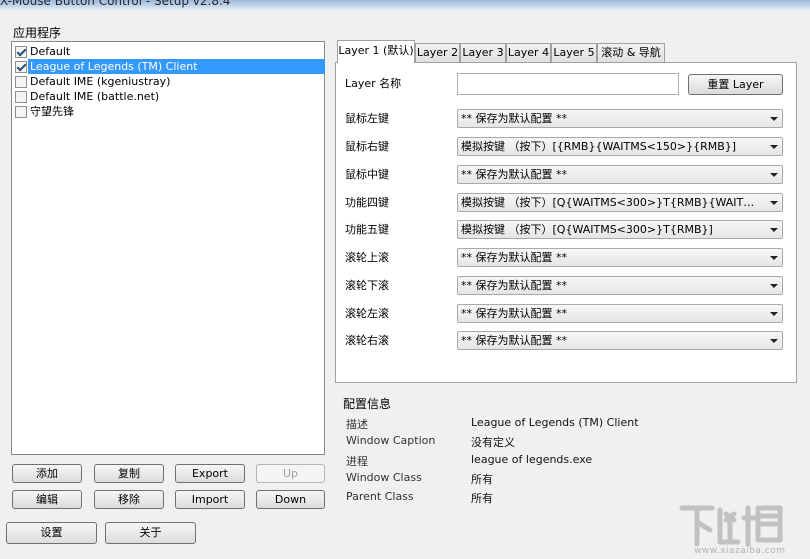 This screenshot has height=559, width=810. Describe the element at coordinates (367, 118) in the screenshot. I see `mapping-label-left-button: 鼠标左键` at that location.